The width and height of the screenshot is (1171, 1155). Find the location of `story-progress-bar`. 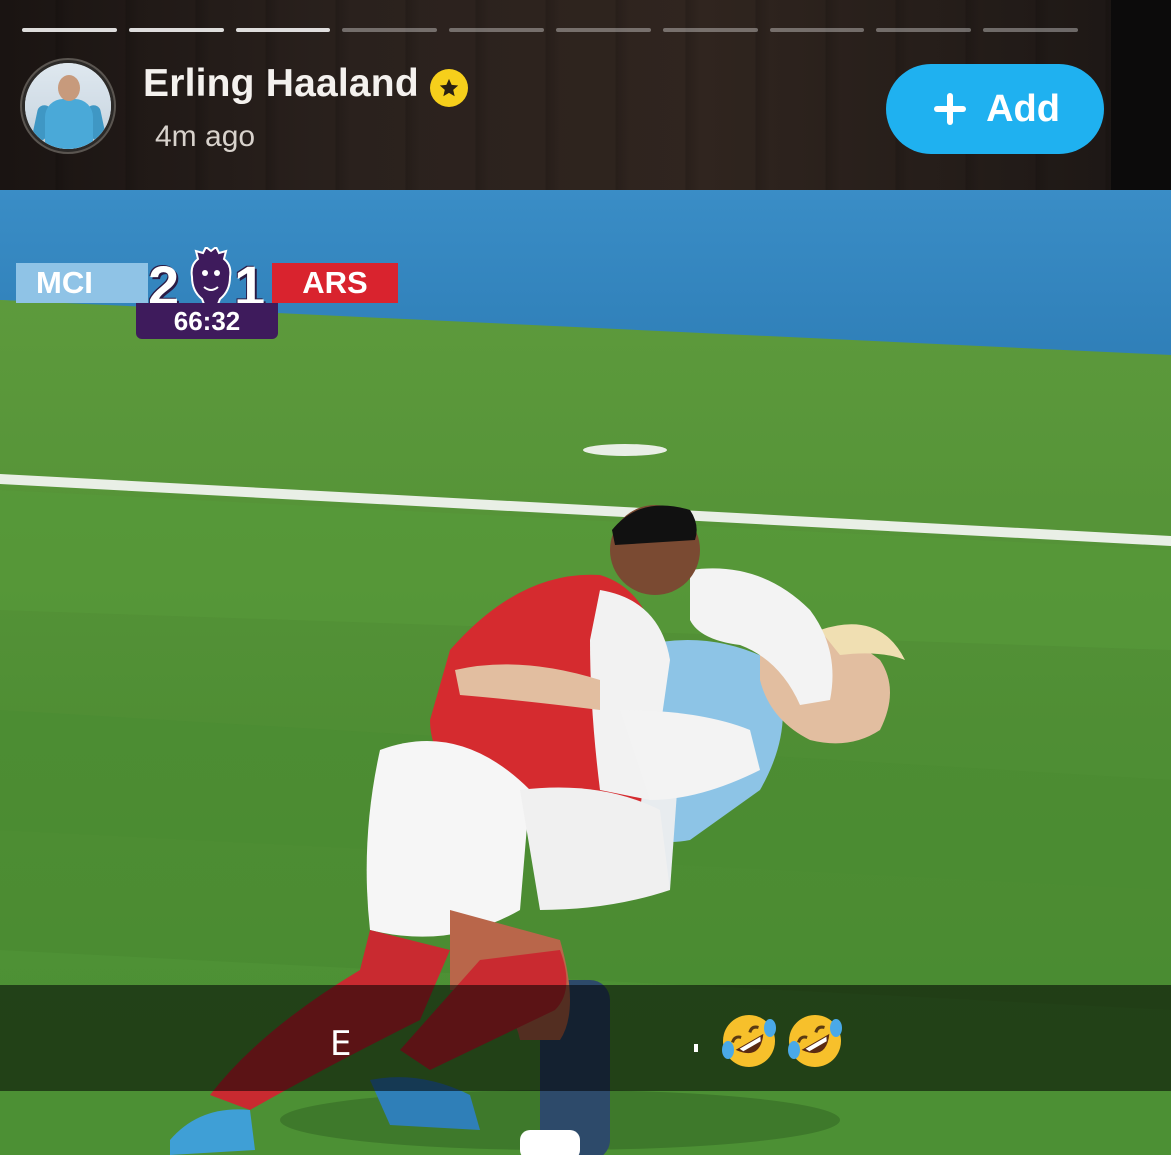

story-progress-bar is located at coordinates (550, 30).